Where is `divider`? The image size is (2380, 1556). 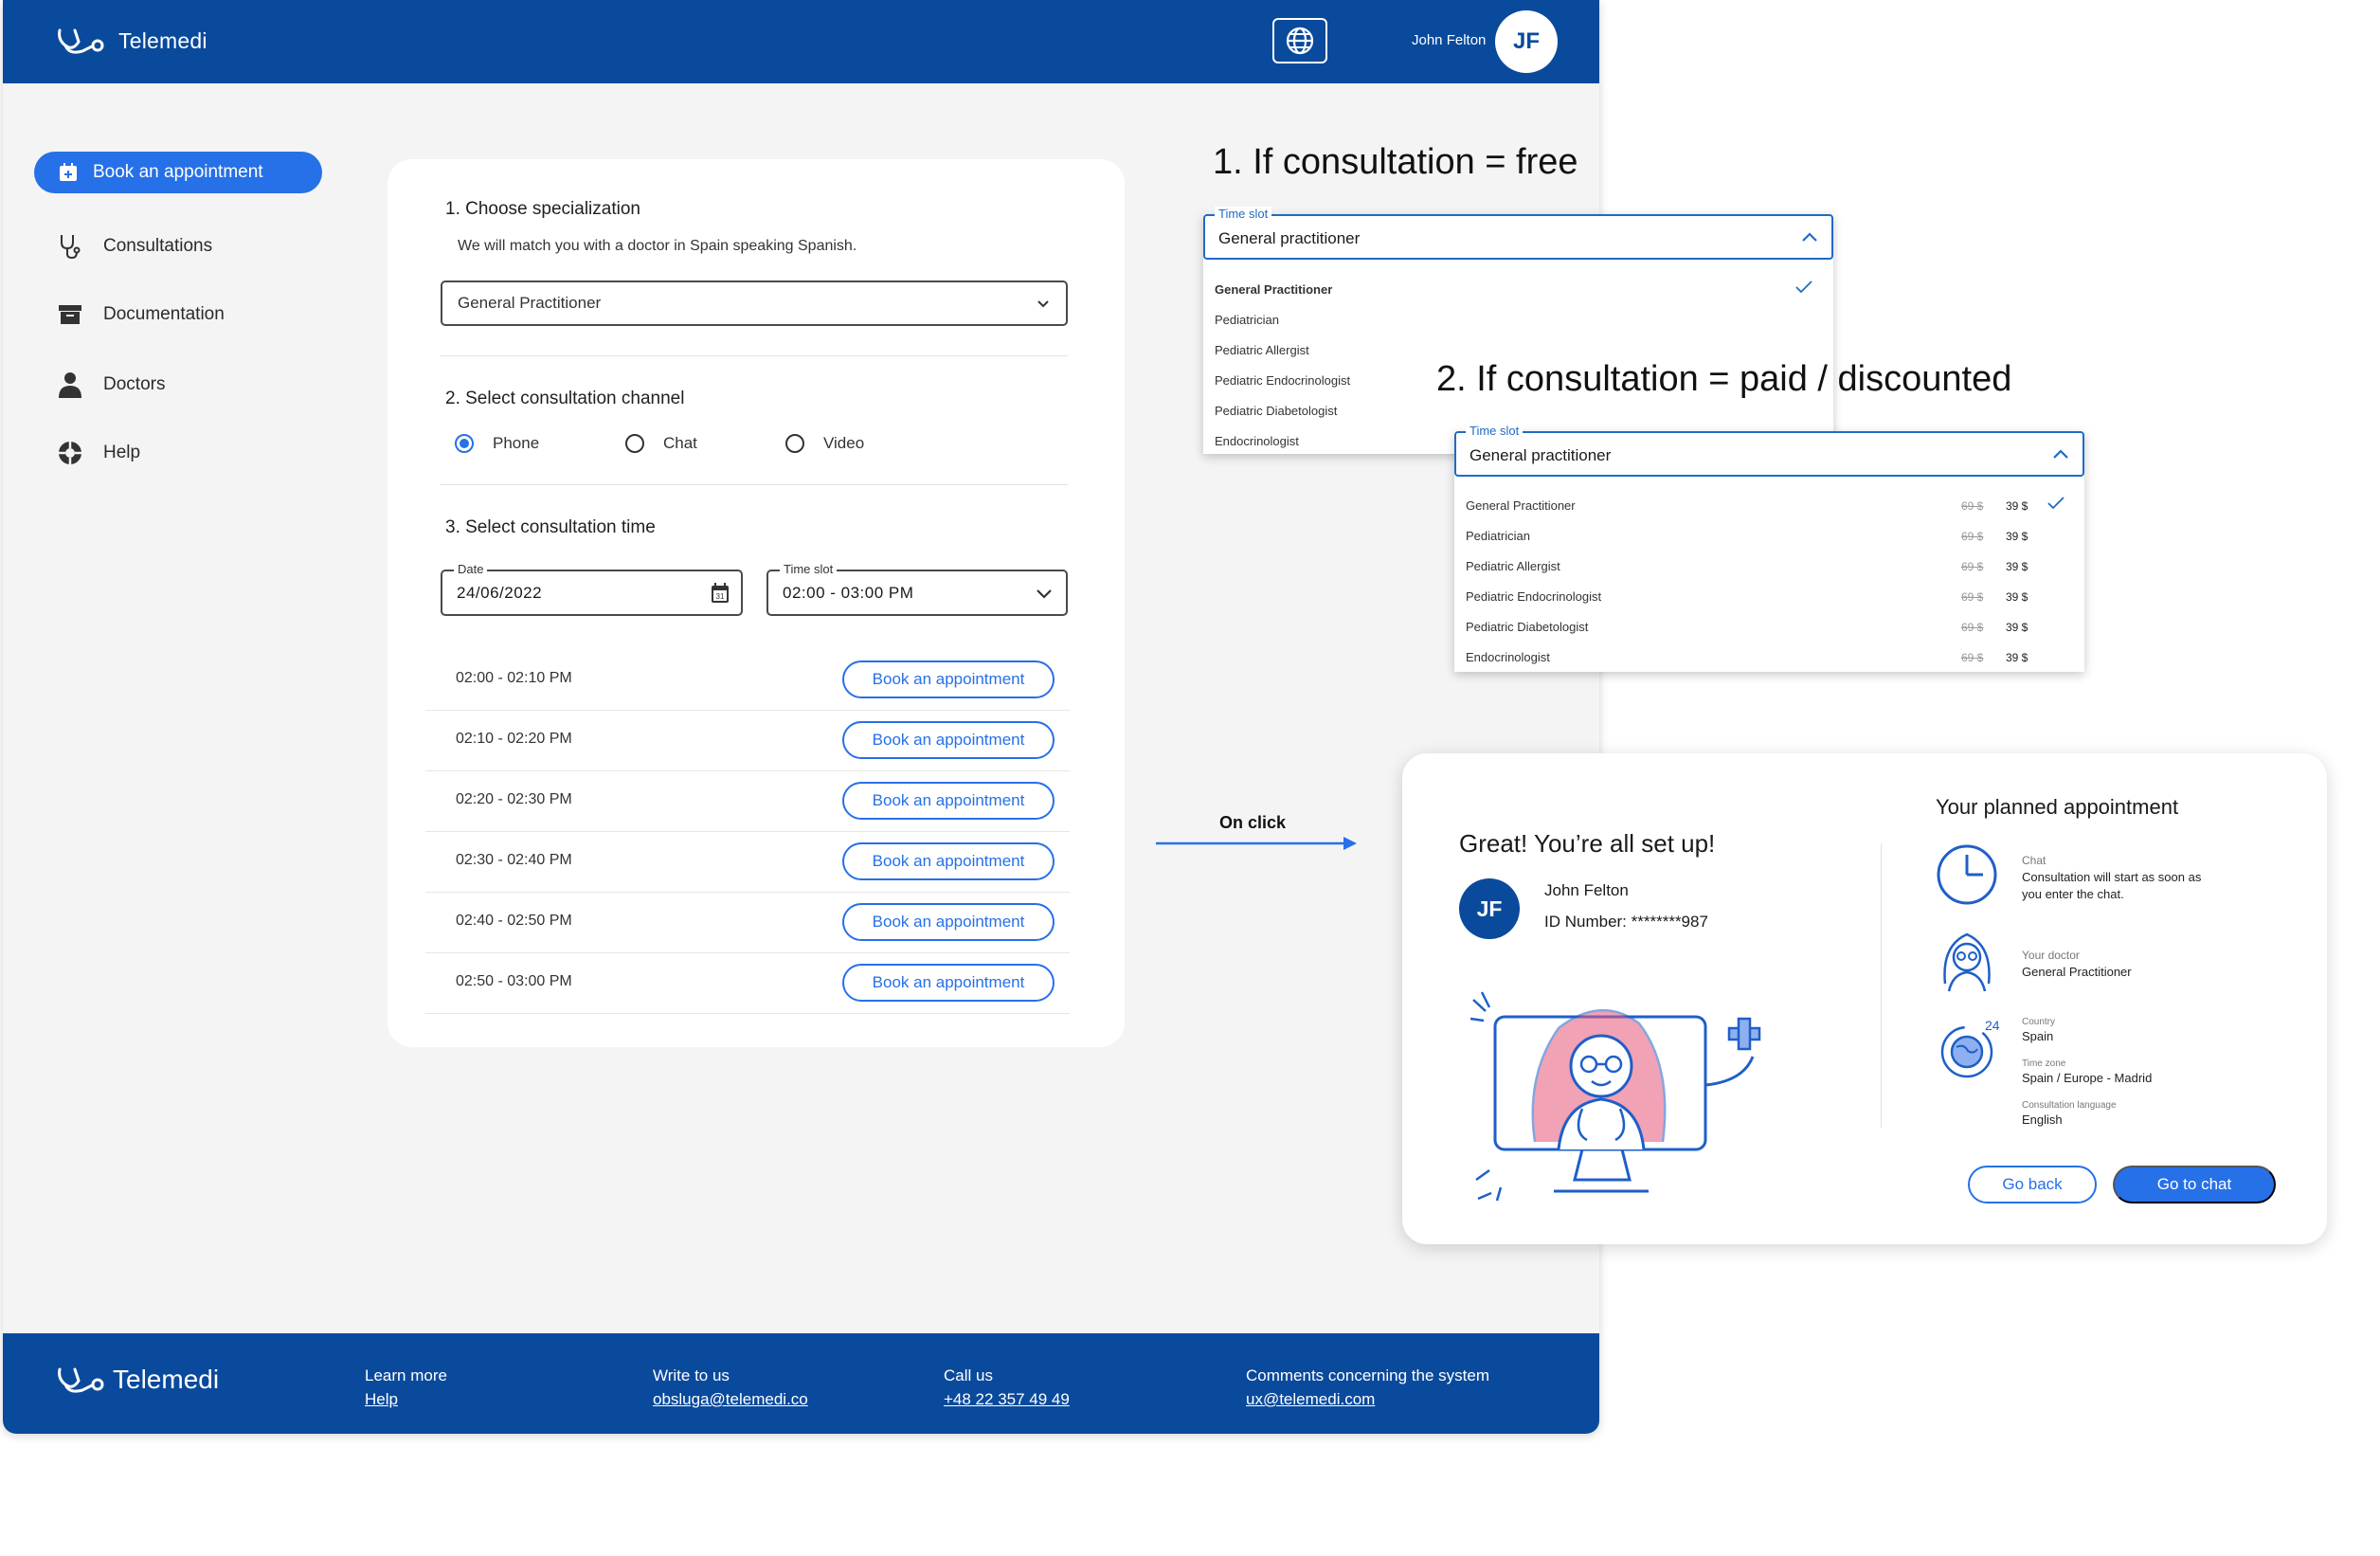 divider is located at coordinates (754, 355).